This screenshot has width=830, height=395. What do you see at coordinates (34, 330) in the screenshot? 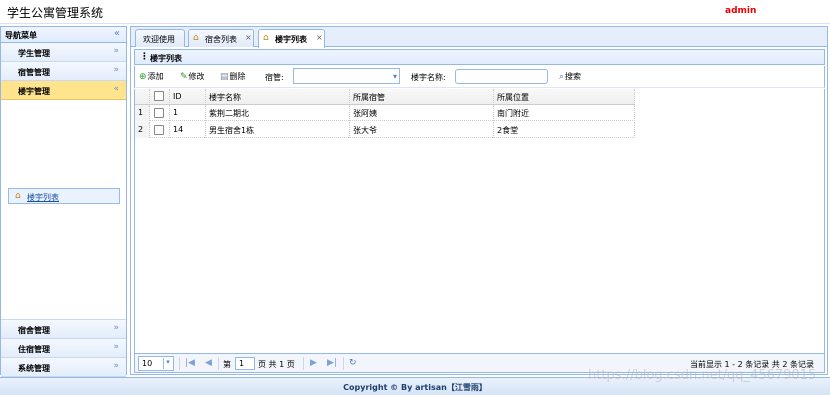
I see `sidebar-section-label: 宿舍管理` at bounding box center [34, 330].